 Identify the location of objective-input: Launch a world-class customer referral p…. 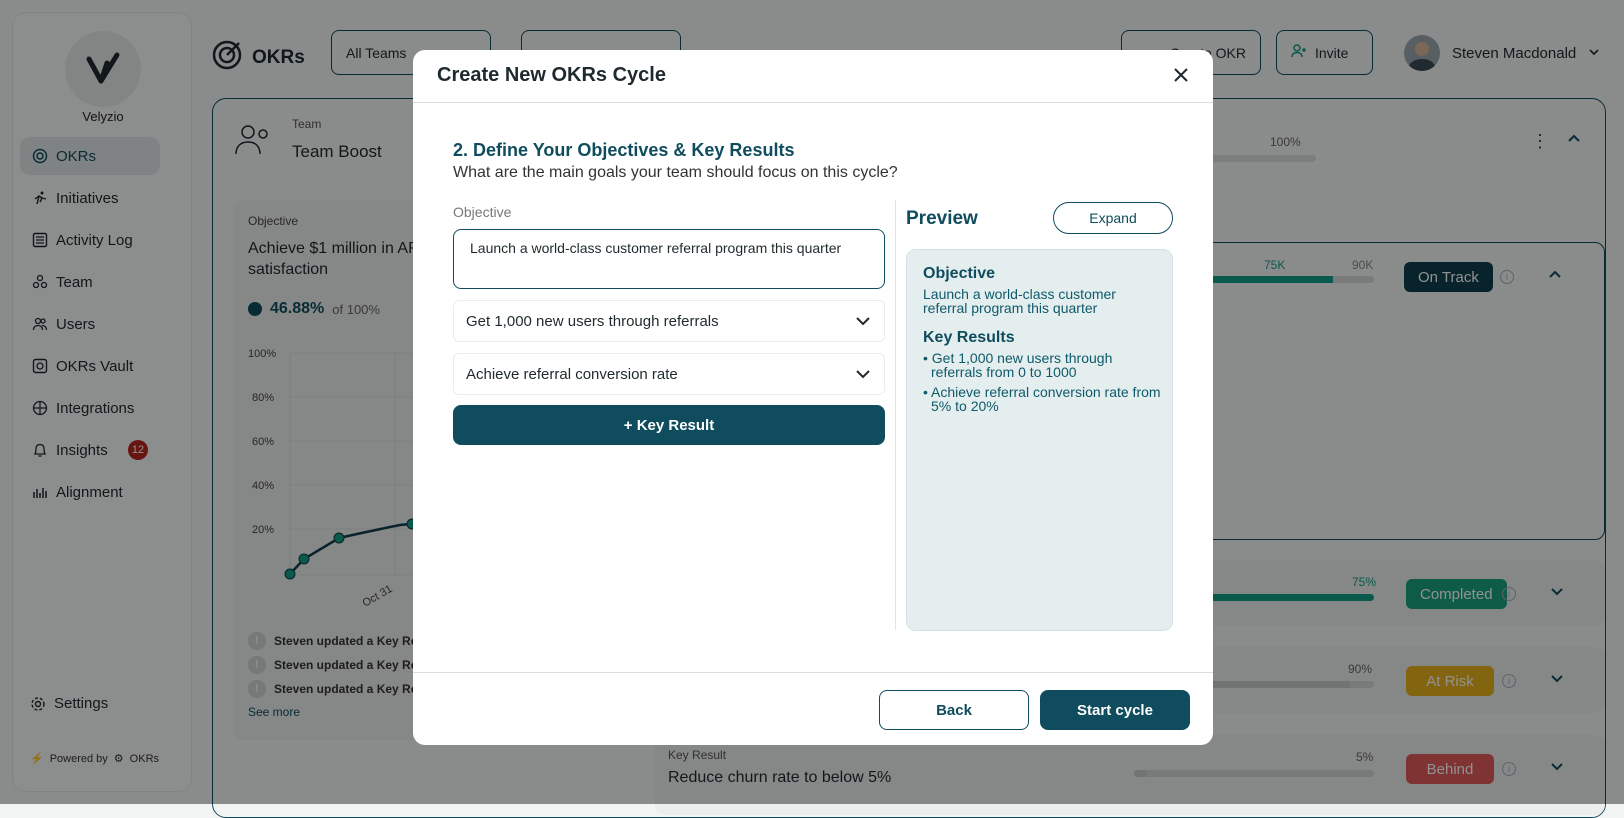
(669, 259).